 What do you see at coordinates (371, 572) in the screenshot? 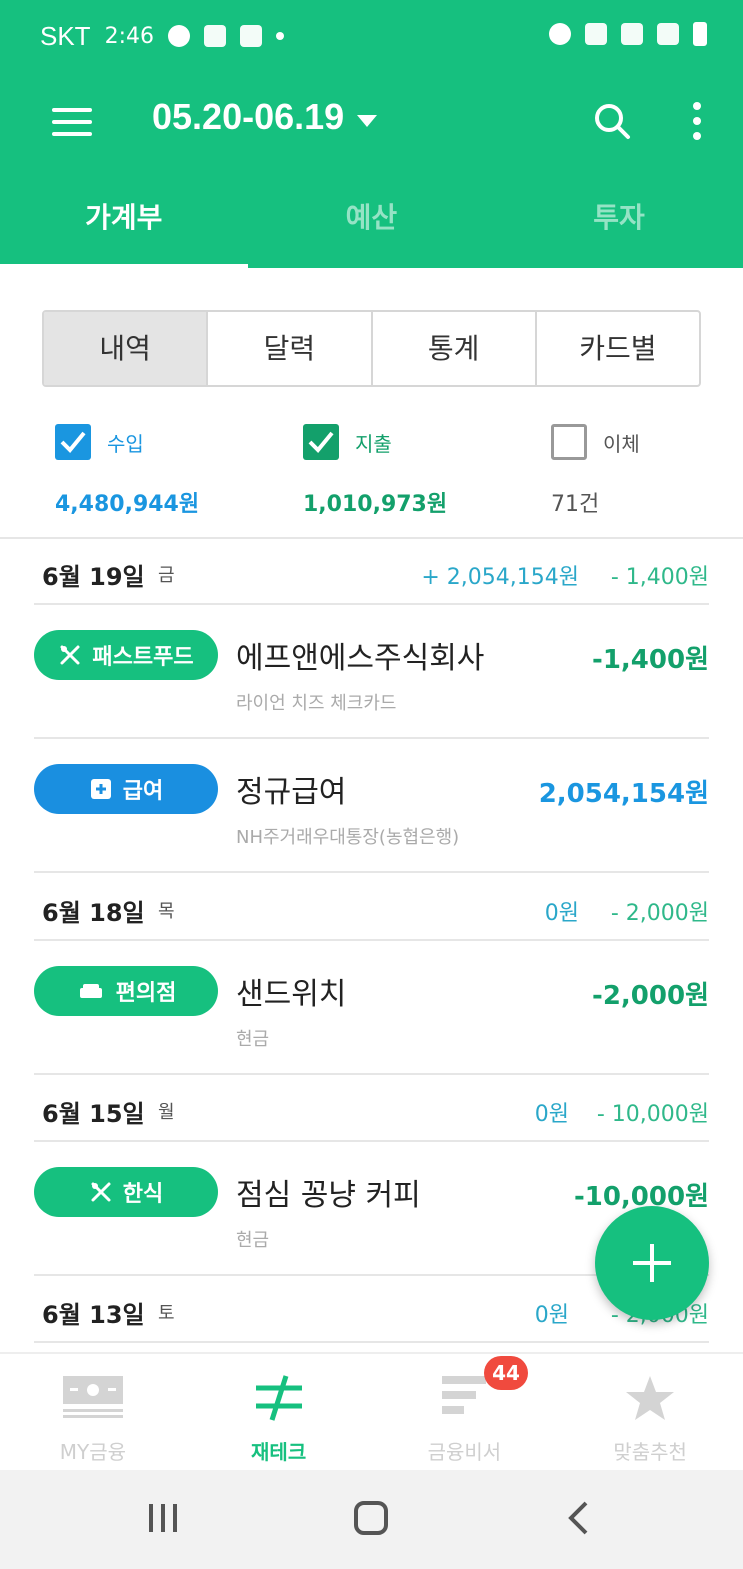
I see `day-header: 6월 19일 금 + 2,054,154원 - 1,400원` at bounding box center [371, 572].